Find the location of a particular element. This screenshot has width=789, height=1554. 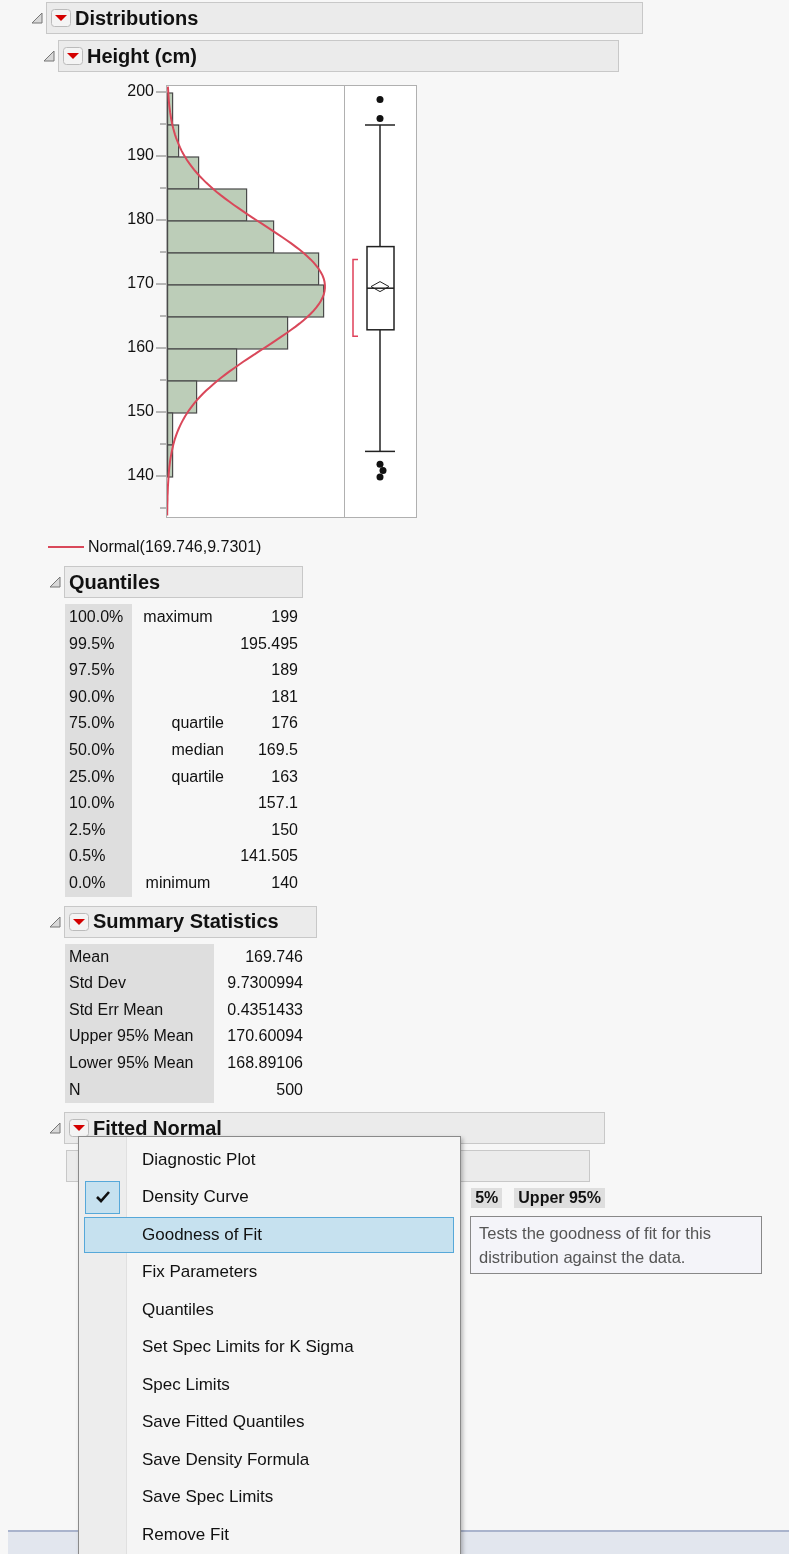

percent-cell: 50.0% is located at coordinates (98, 750).